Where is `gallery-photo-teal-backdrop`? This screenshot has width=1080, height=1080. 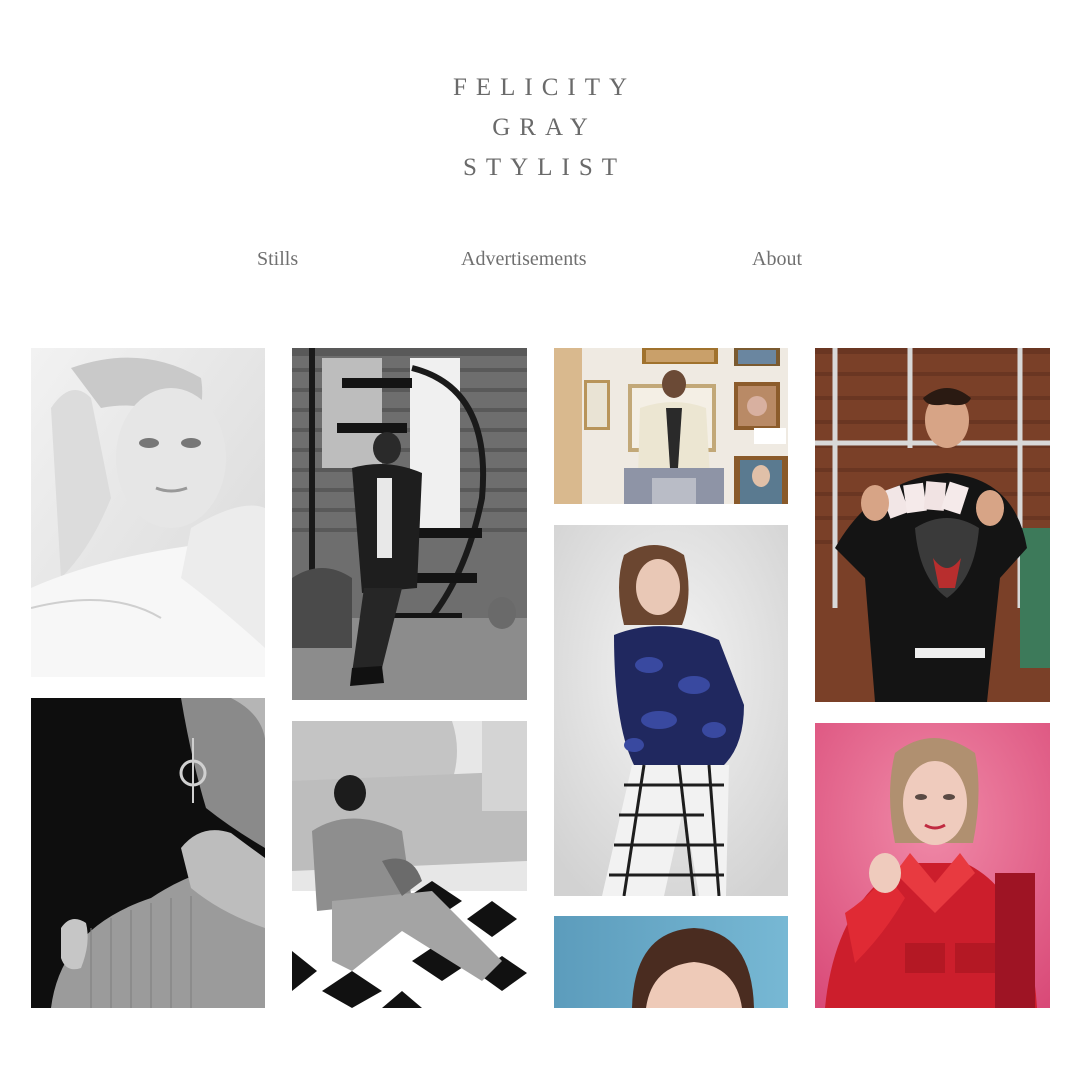
gallery-photo-teal-backdrop is located at coordinates (671, 962).